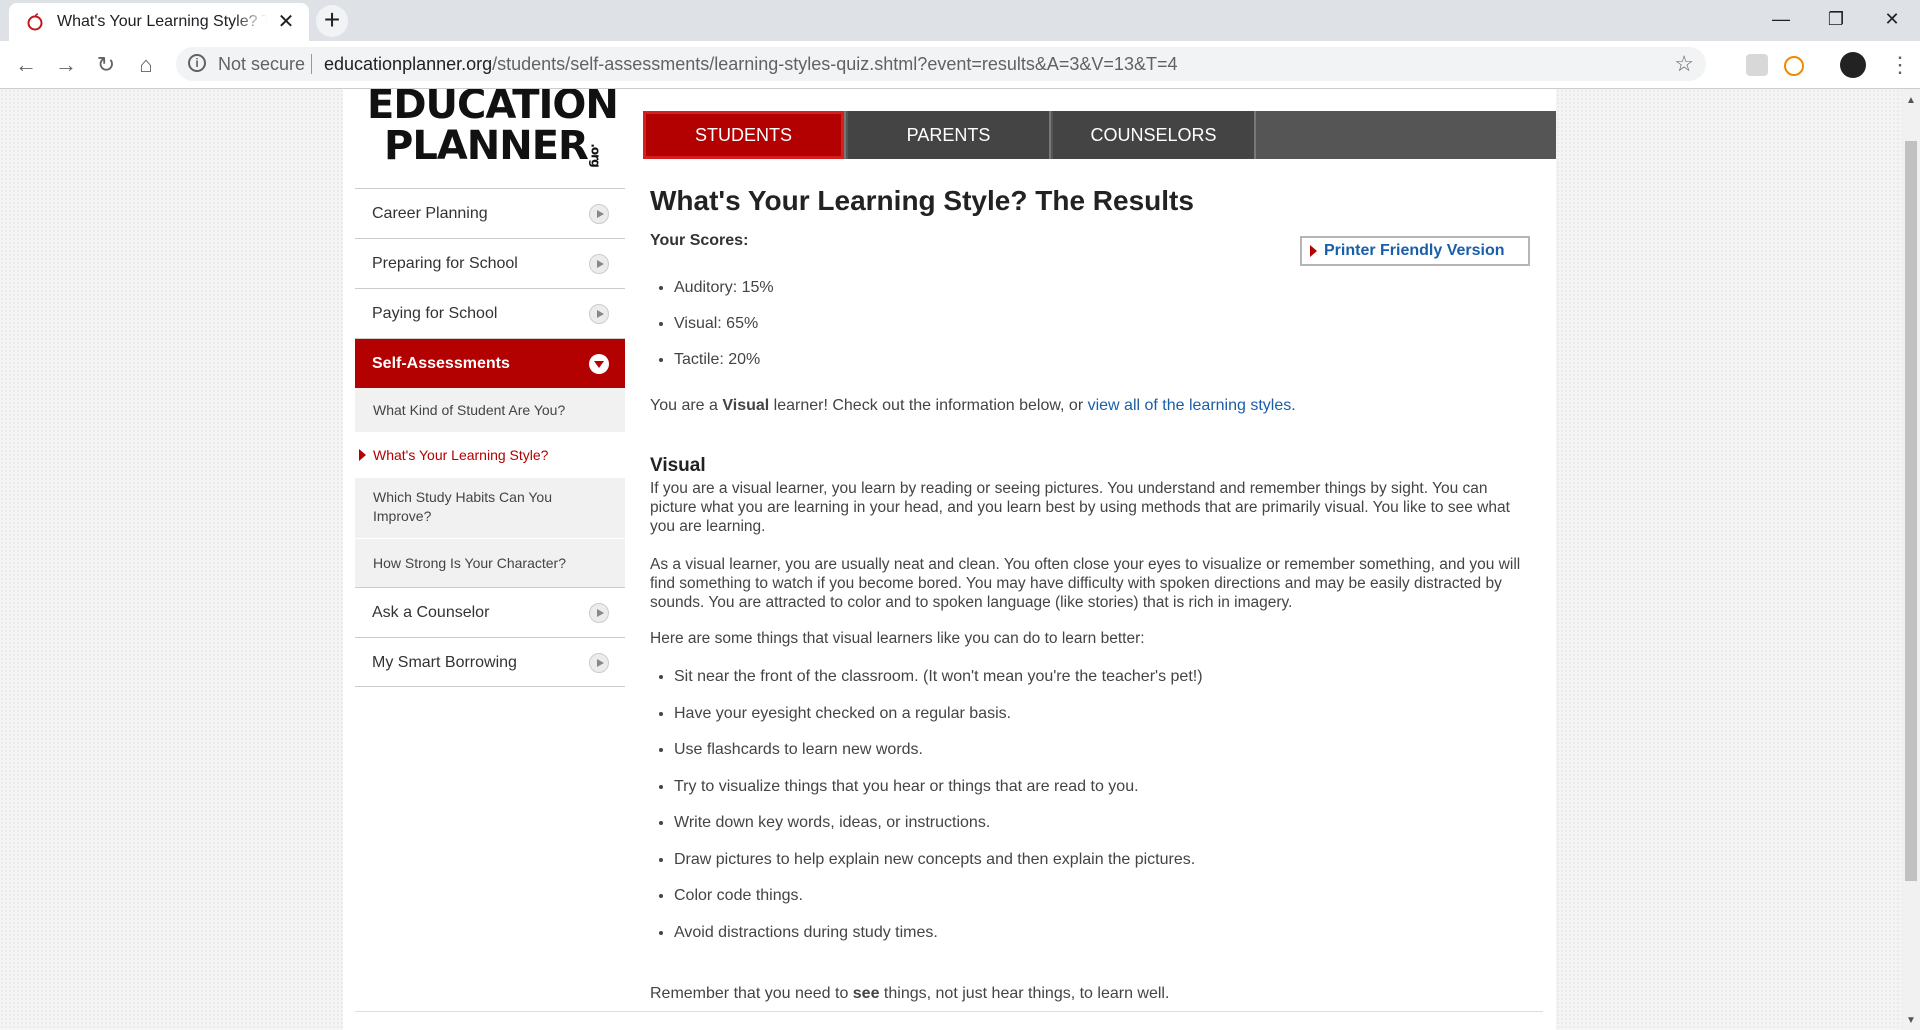  I want to click on bookmark-star-icon: ☆, so click(1684, 64).